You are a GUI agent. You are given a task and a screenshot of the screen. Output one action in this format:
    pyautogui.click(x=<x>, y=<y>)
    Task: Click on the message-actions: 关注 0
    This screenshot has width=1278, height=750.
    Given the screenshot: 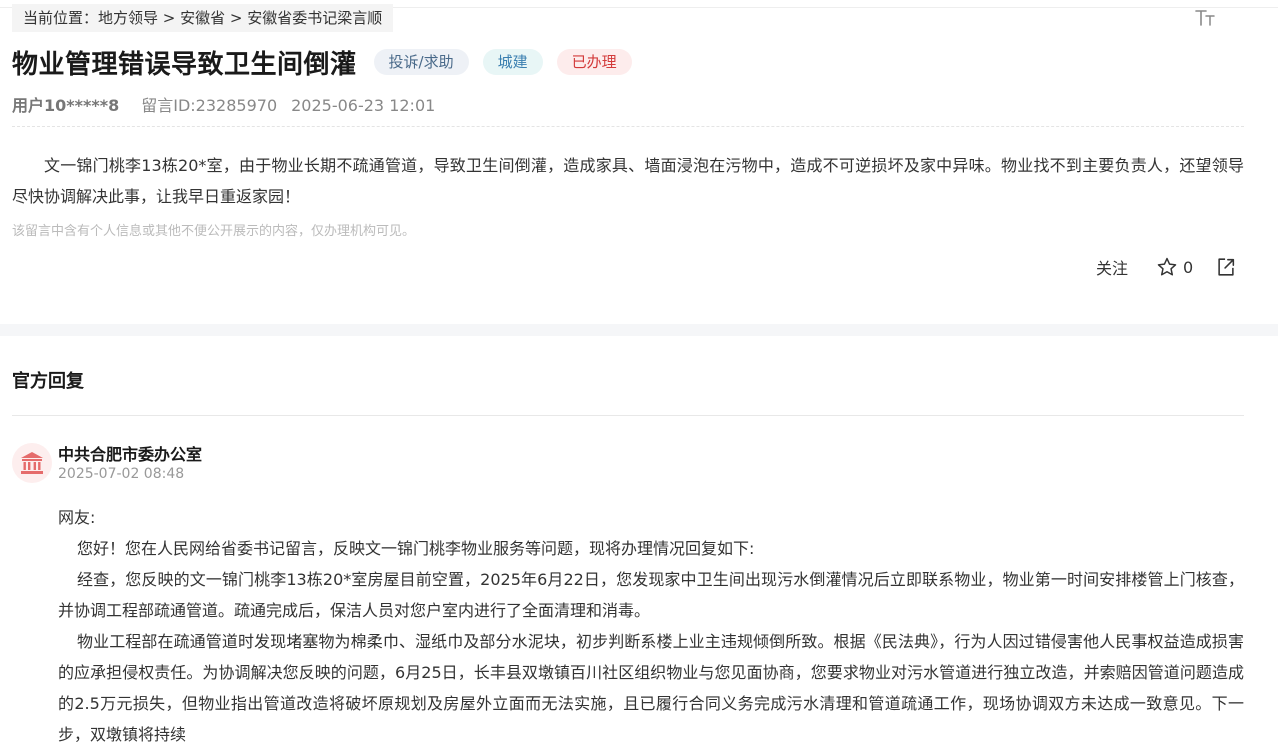 What is the action you would take?
    pyautogui.click(x=1166, y=267)
    